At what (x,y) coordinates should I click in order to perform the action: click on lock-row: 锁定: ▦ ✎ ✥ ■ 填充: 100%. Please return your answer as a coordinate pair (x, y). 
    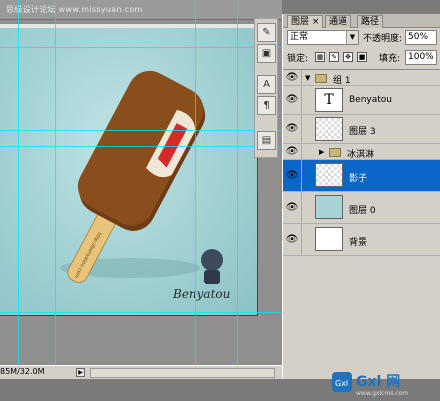
    Looking at the image, I should click on (362, 58).